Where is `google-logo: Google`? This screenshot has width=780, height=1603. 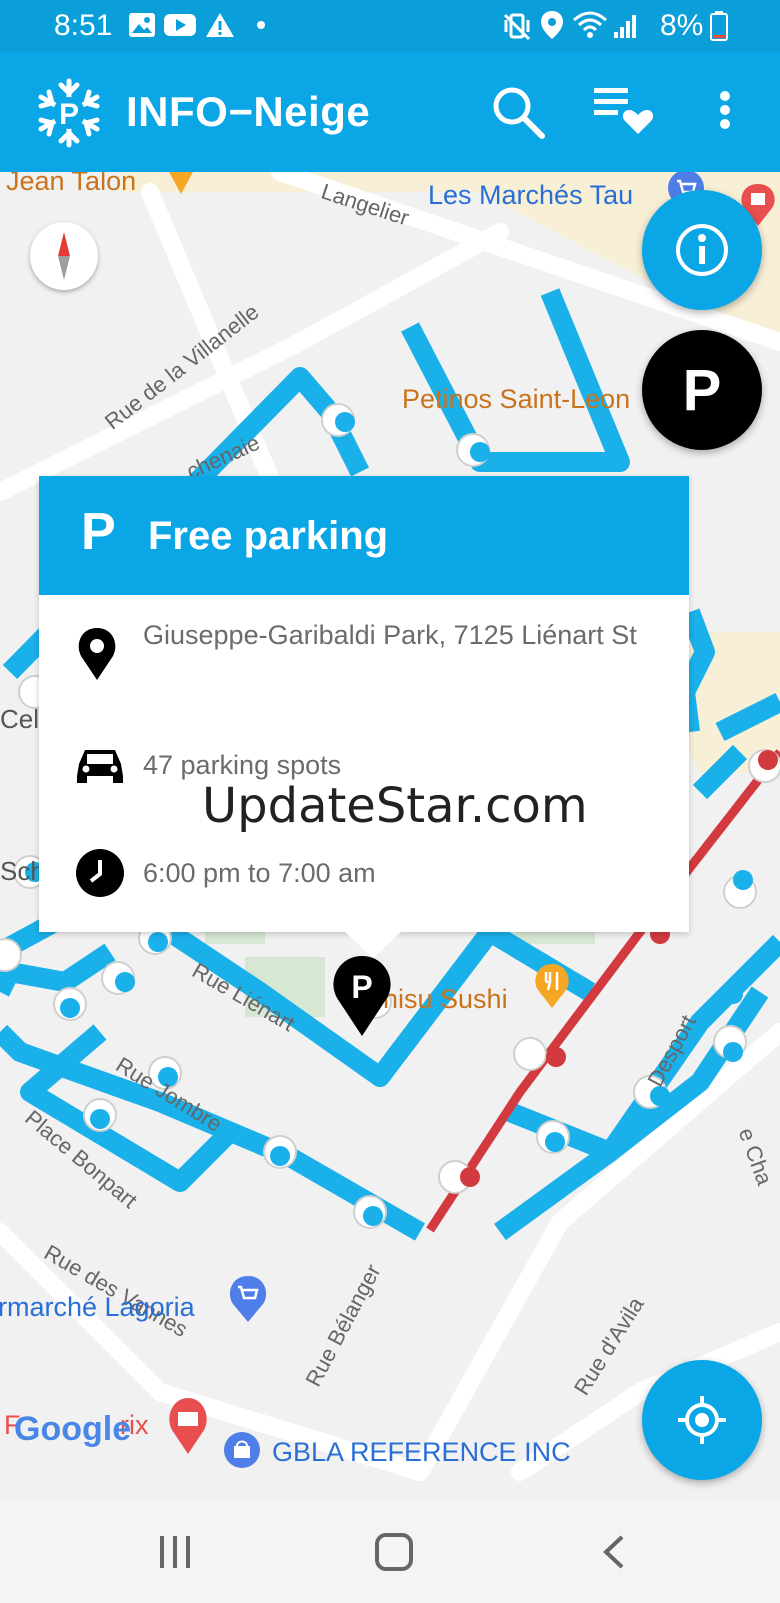 google-logo: Google is located at coordinates (73, 1429).